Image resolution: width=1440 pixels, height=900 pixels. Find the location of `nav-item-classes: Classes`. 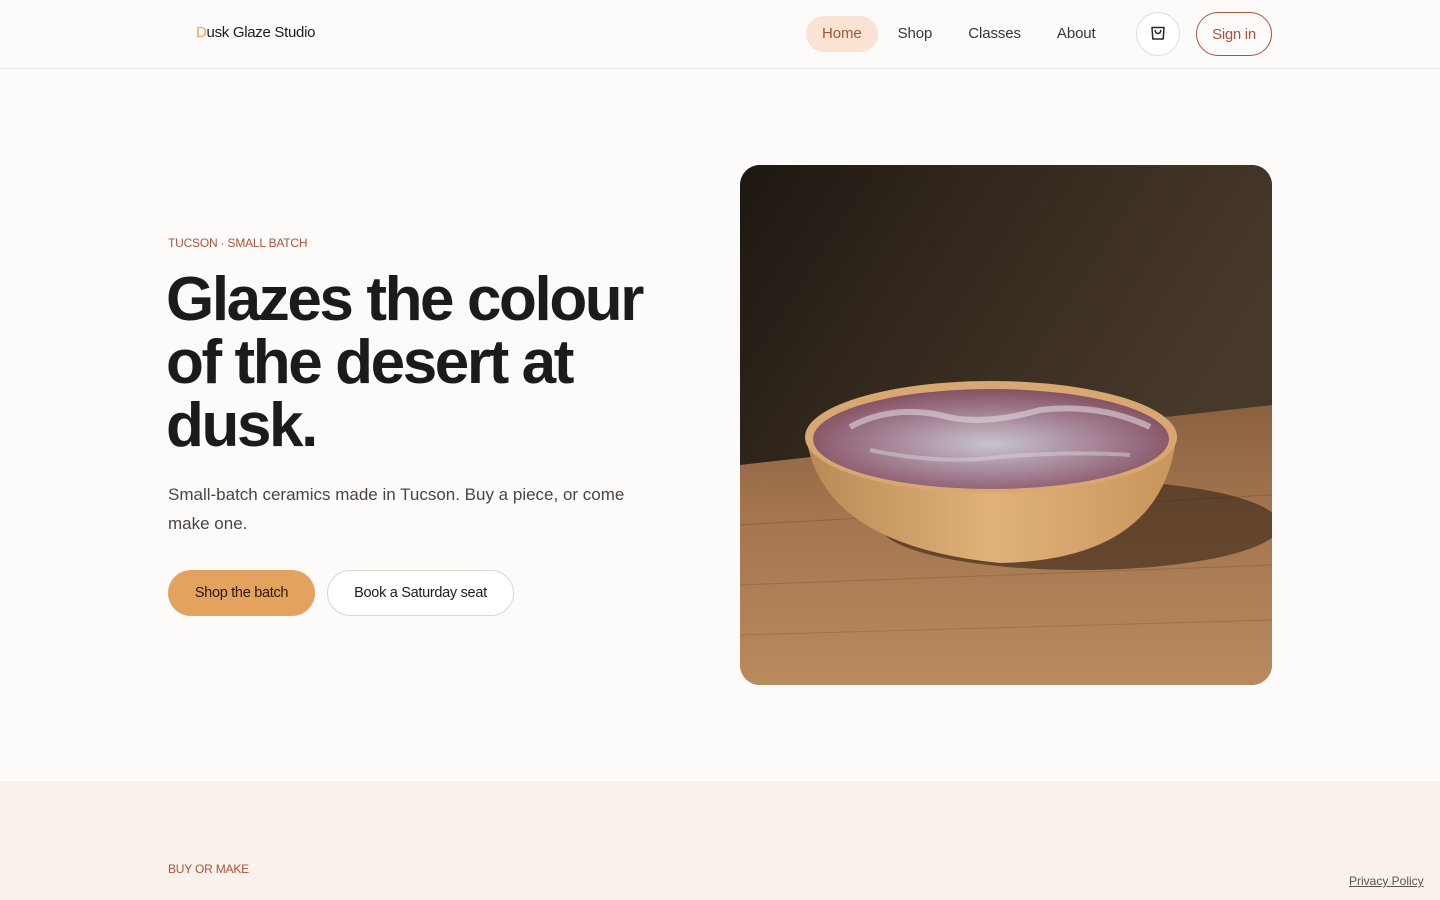

nav-item-classes: Classes is located at coordinates (994, 34).